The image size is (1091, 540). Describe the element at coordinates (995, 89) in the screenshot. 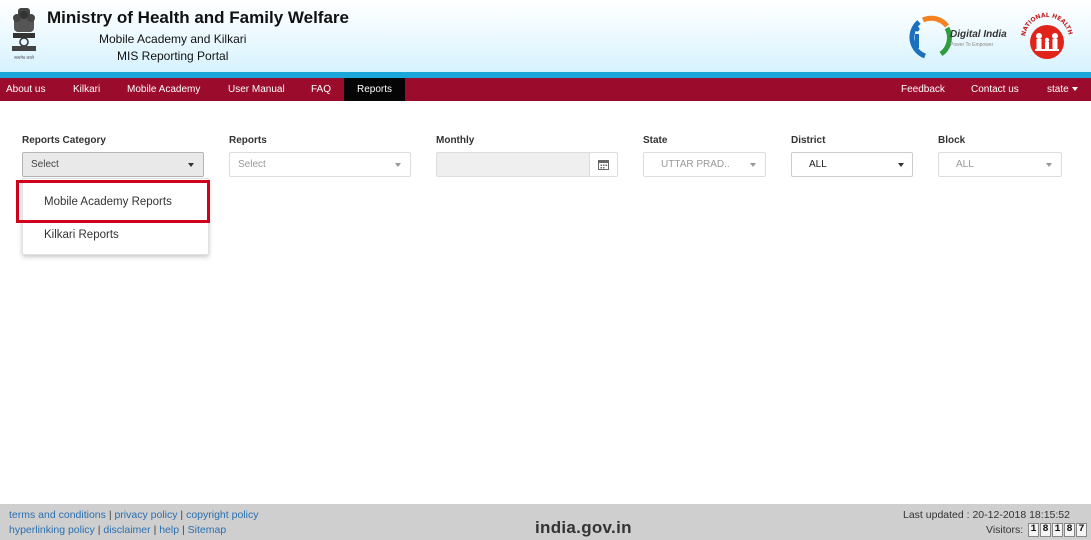

I see `nav-contact-us: Contact us` at that location.